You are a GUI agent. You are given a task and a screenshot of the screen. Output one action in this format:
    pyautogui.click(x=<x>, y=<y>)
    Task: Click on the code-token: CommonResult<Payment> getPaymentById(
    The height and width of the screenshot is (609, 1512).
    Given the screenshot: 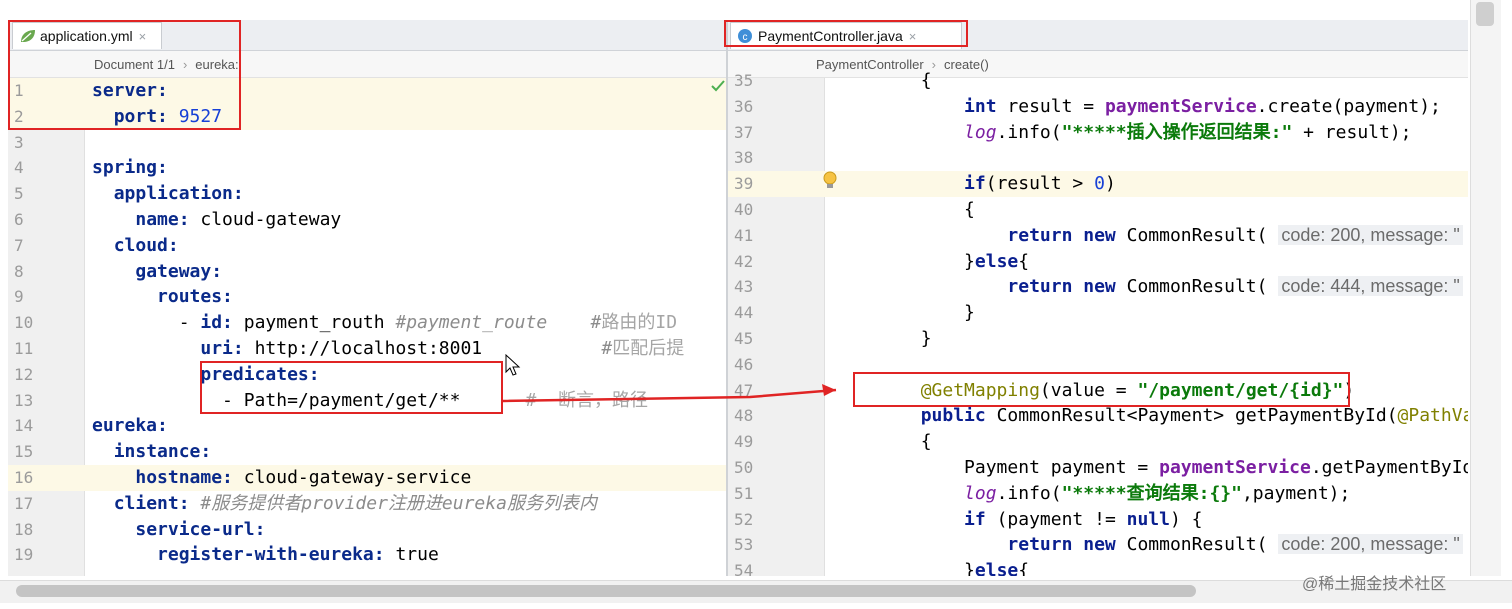 What is the action you would take?
    pyautogui.click(x=1191, y=416)
    